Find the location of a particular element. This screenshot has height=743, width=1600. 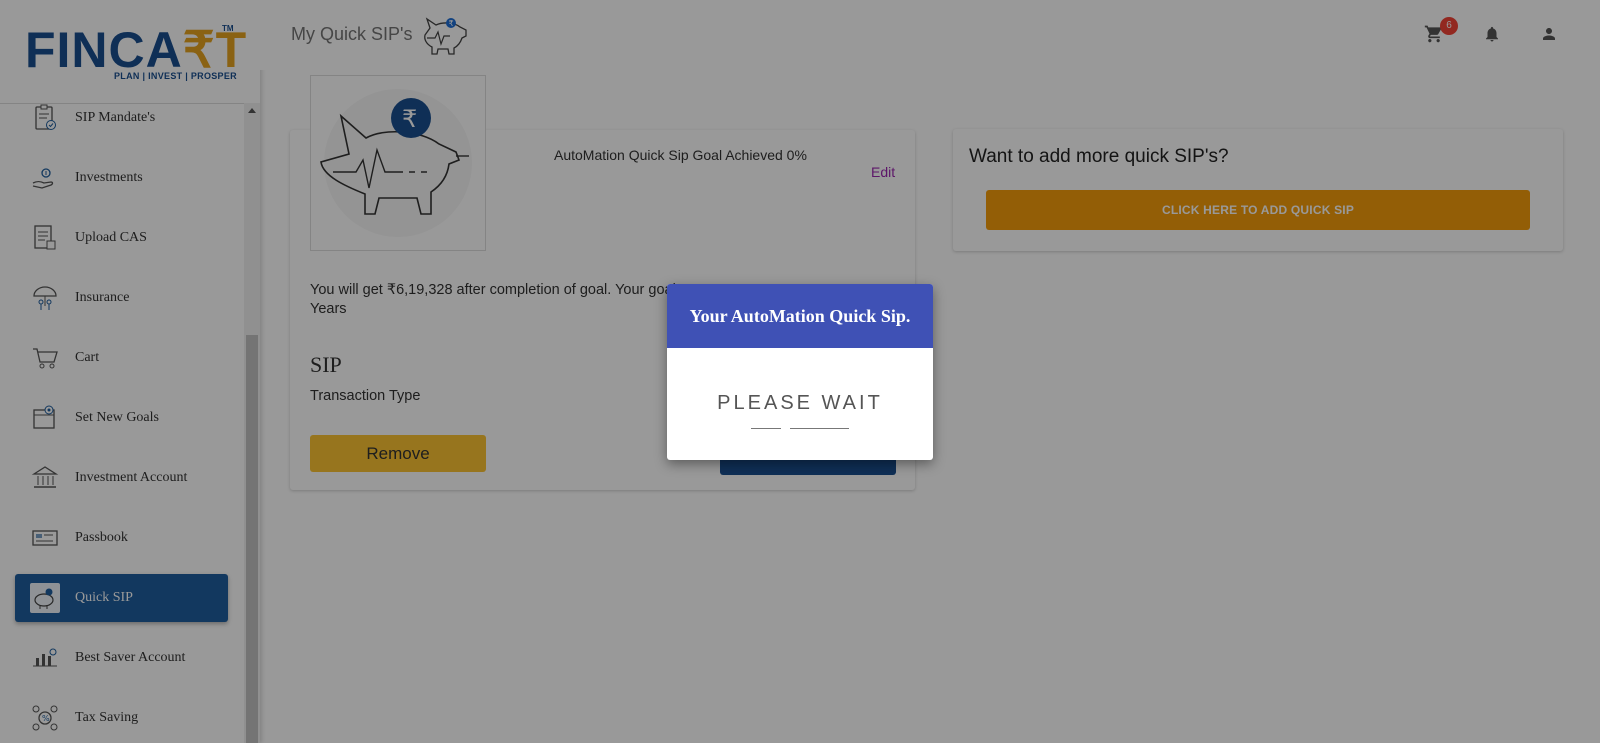

dialog-header: Your AutoMation Quick Sip. is located at coordinates (800, 316).